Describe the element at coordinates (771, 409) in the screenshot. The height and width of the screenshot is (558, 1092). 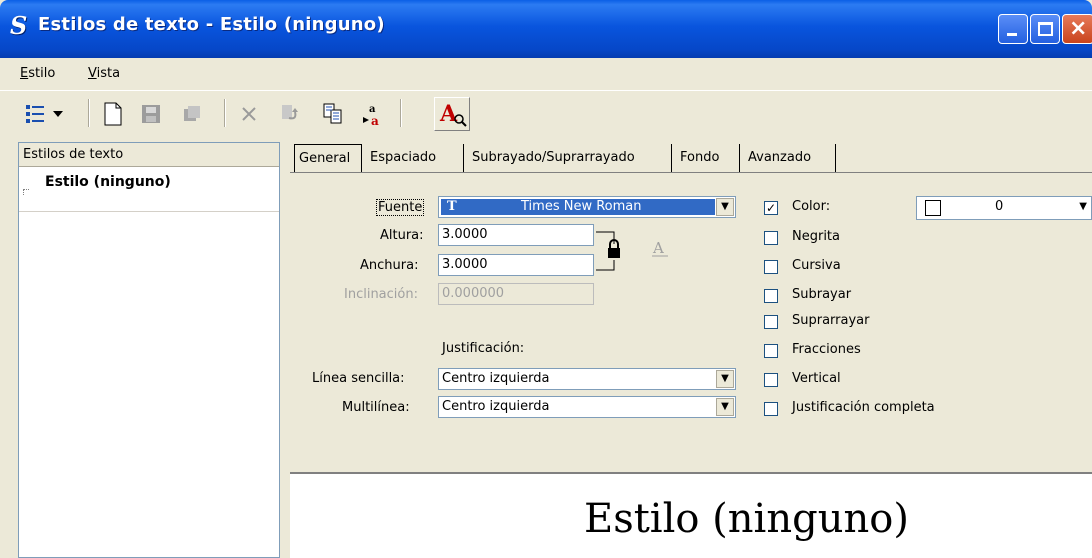
I see `full-justification-checkbox` at that location.